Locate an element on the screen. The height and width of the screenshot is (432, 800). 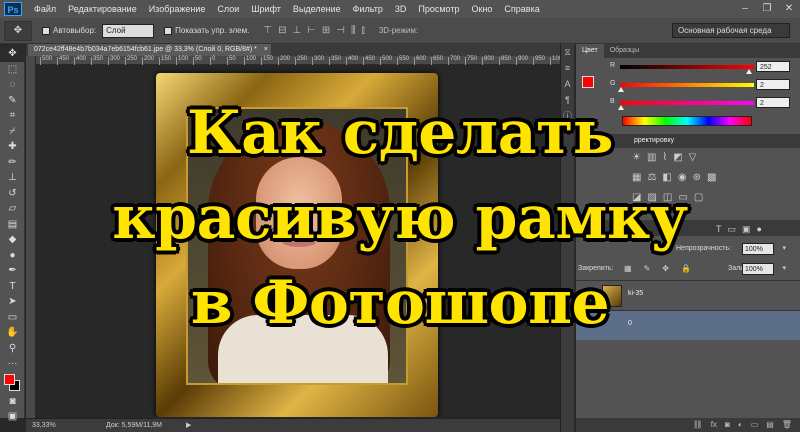
menu-edit: Редактирование is located at coordinates (102, 9).